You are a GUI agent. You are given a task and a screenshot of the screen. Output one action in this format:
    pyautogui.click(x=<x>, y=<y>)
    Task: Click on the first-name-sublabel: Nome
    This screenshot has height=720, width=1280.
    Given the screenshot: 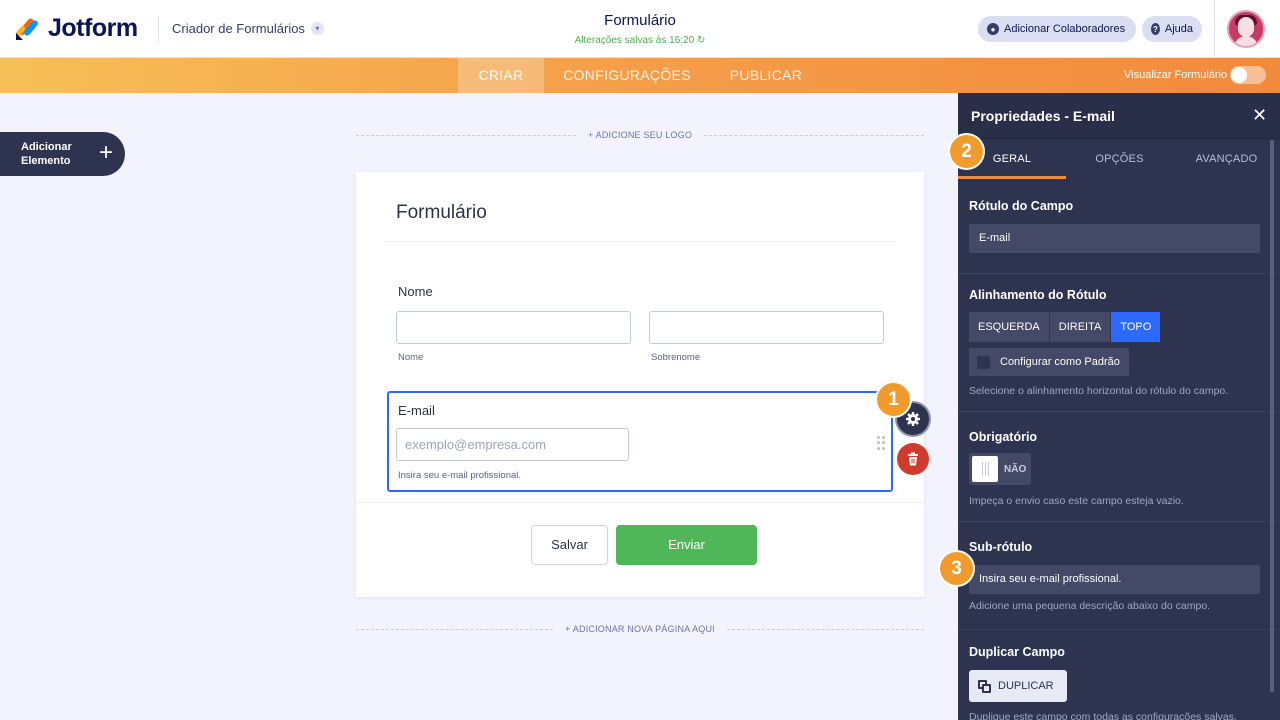 What is the action you would take?
    pyautogui.click(x=411, y=357)
    